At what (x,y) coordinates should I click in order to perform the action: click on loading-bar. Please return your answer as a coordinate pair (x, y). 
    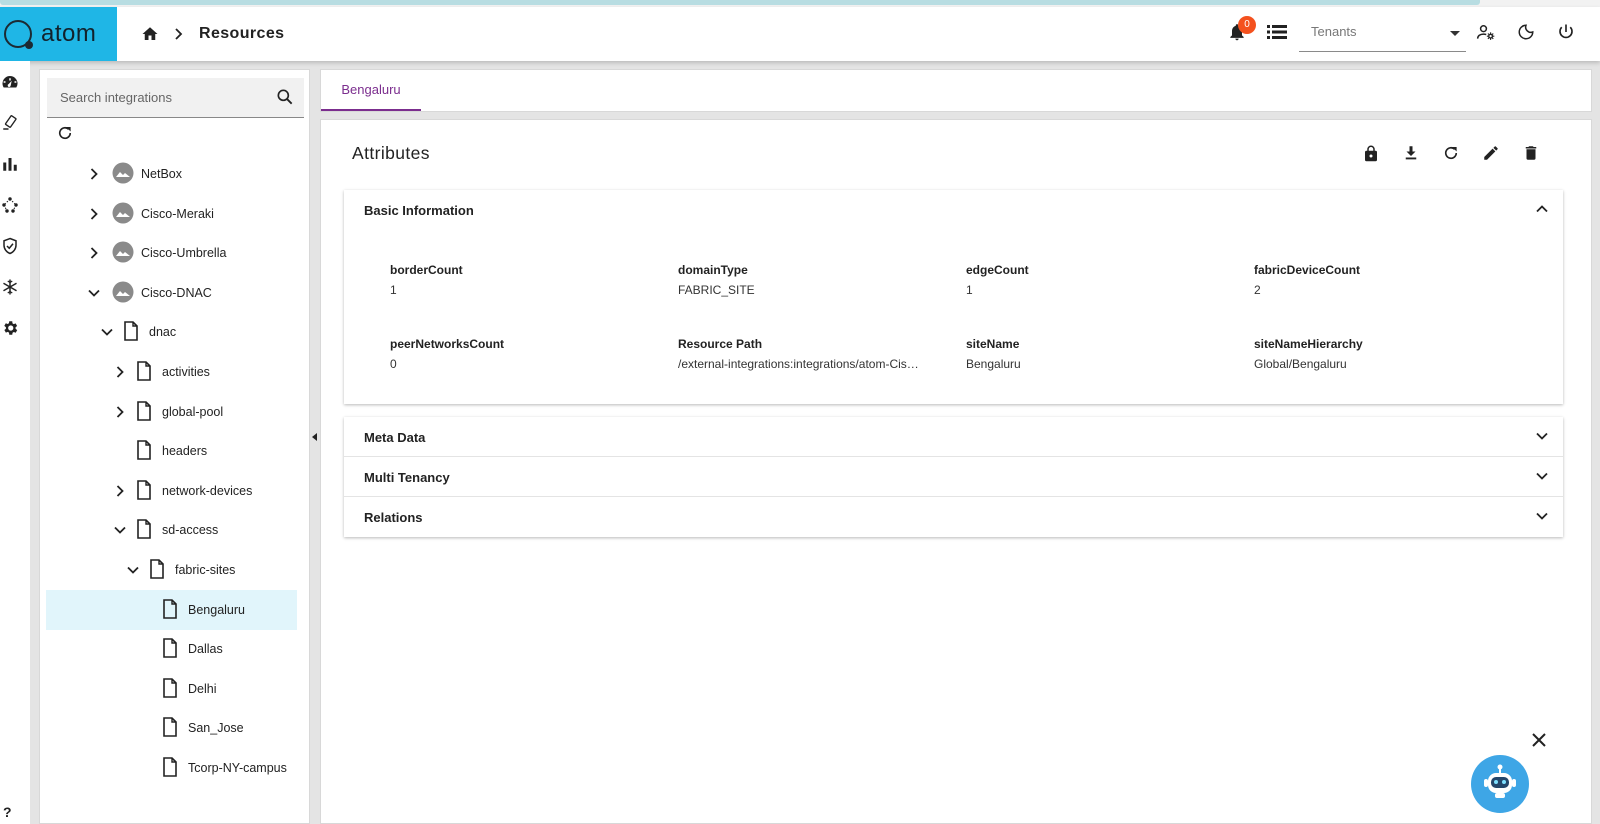
    Looking at the image, I should click on (740, 2).